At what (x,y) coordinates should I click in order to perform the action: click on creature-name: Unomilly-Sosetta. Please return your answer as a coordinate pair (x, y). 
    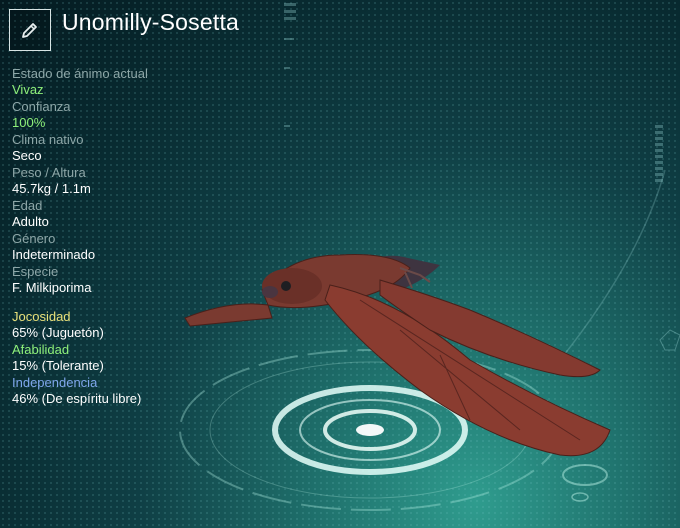
    Looking at the image, I should click on (151, 22).